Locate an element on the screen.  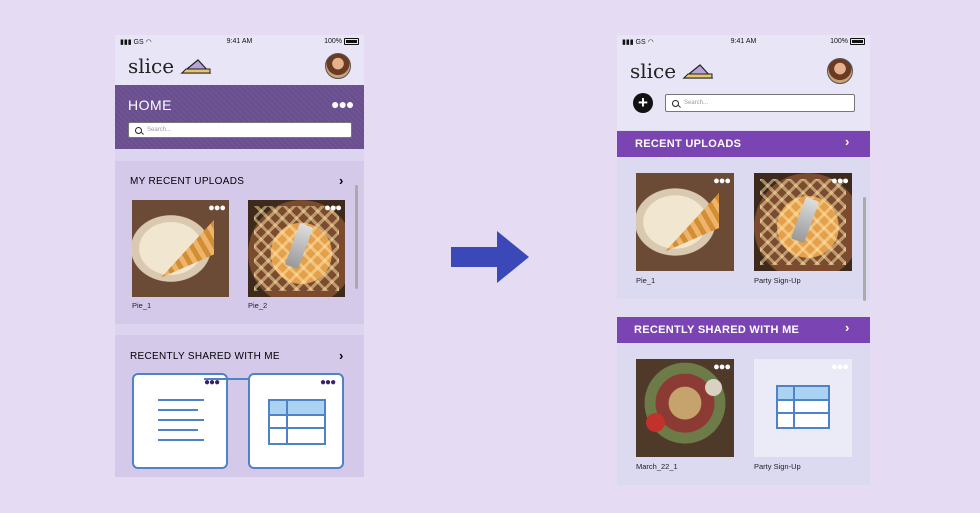
shared-bar: RECENTLY SHARED WITH ME › is located at coordinates (743, 330).